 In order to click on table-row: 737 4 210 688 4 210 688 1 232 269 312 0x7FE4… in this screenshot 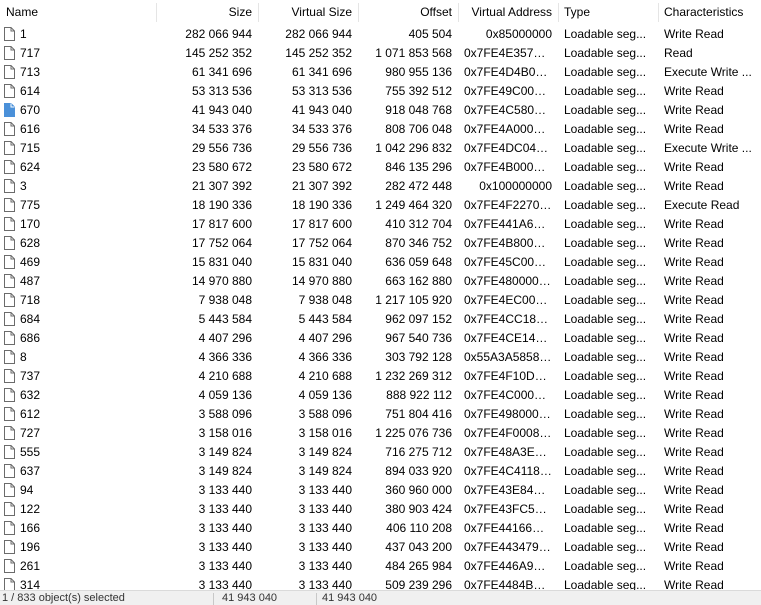, I will do `click(380, 376)`.